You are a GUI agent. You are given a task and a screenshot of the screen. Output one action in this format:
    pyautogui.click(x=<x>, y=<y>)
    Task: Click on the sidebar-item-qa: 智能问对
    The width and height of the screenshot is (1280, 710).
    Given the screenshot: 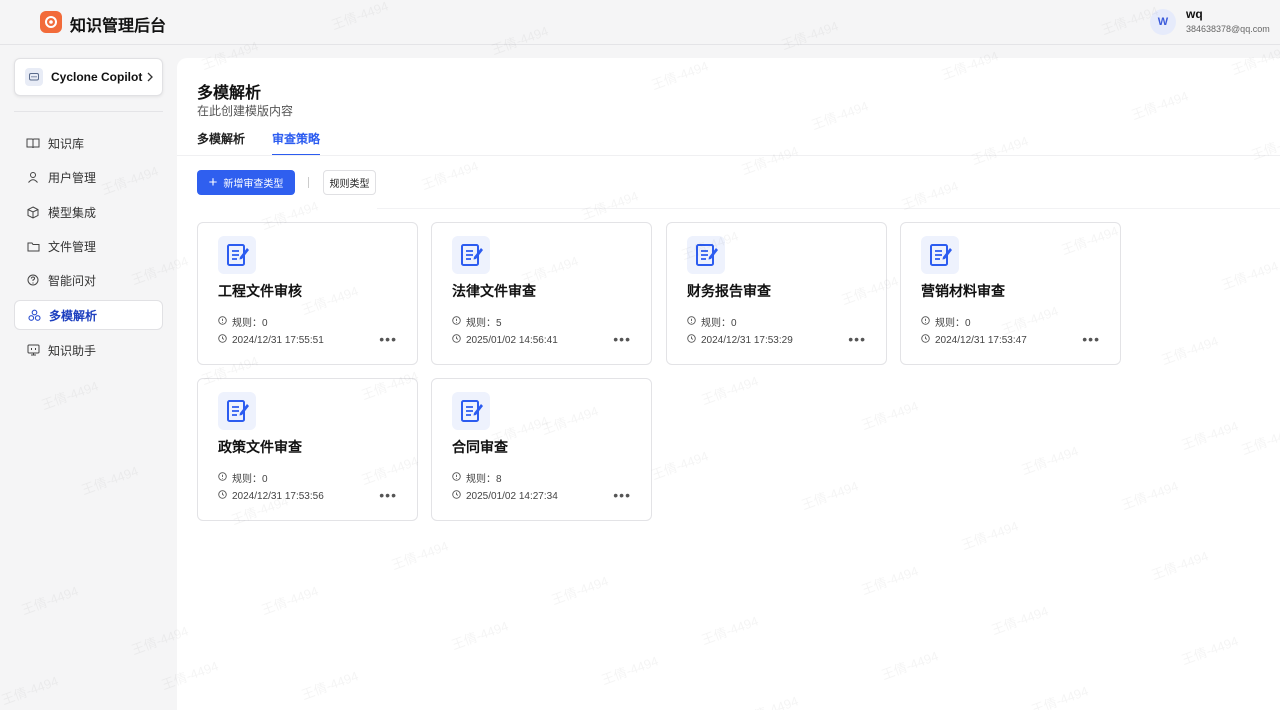 What is the action you would take?
    pyautogui.click(x=88, y=280)
    